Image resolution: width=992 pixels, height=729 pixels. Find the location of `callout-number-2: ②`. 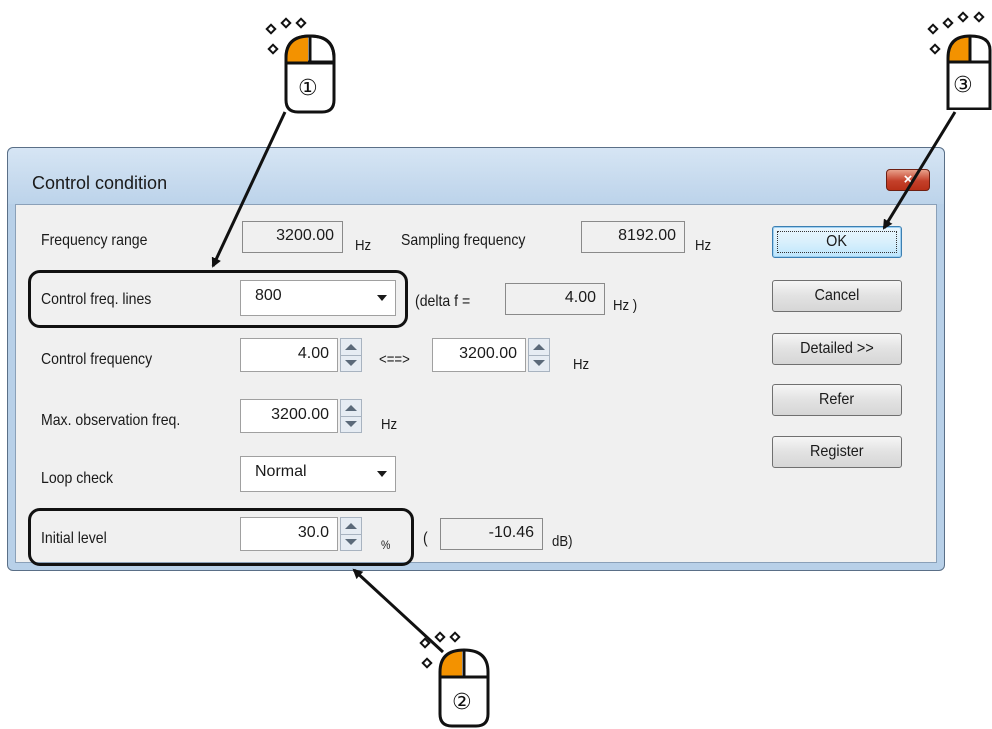

callout-number-2: ② is located at coordinates (462, 702).